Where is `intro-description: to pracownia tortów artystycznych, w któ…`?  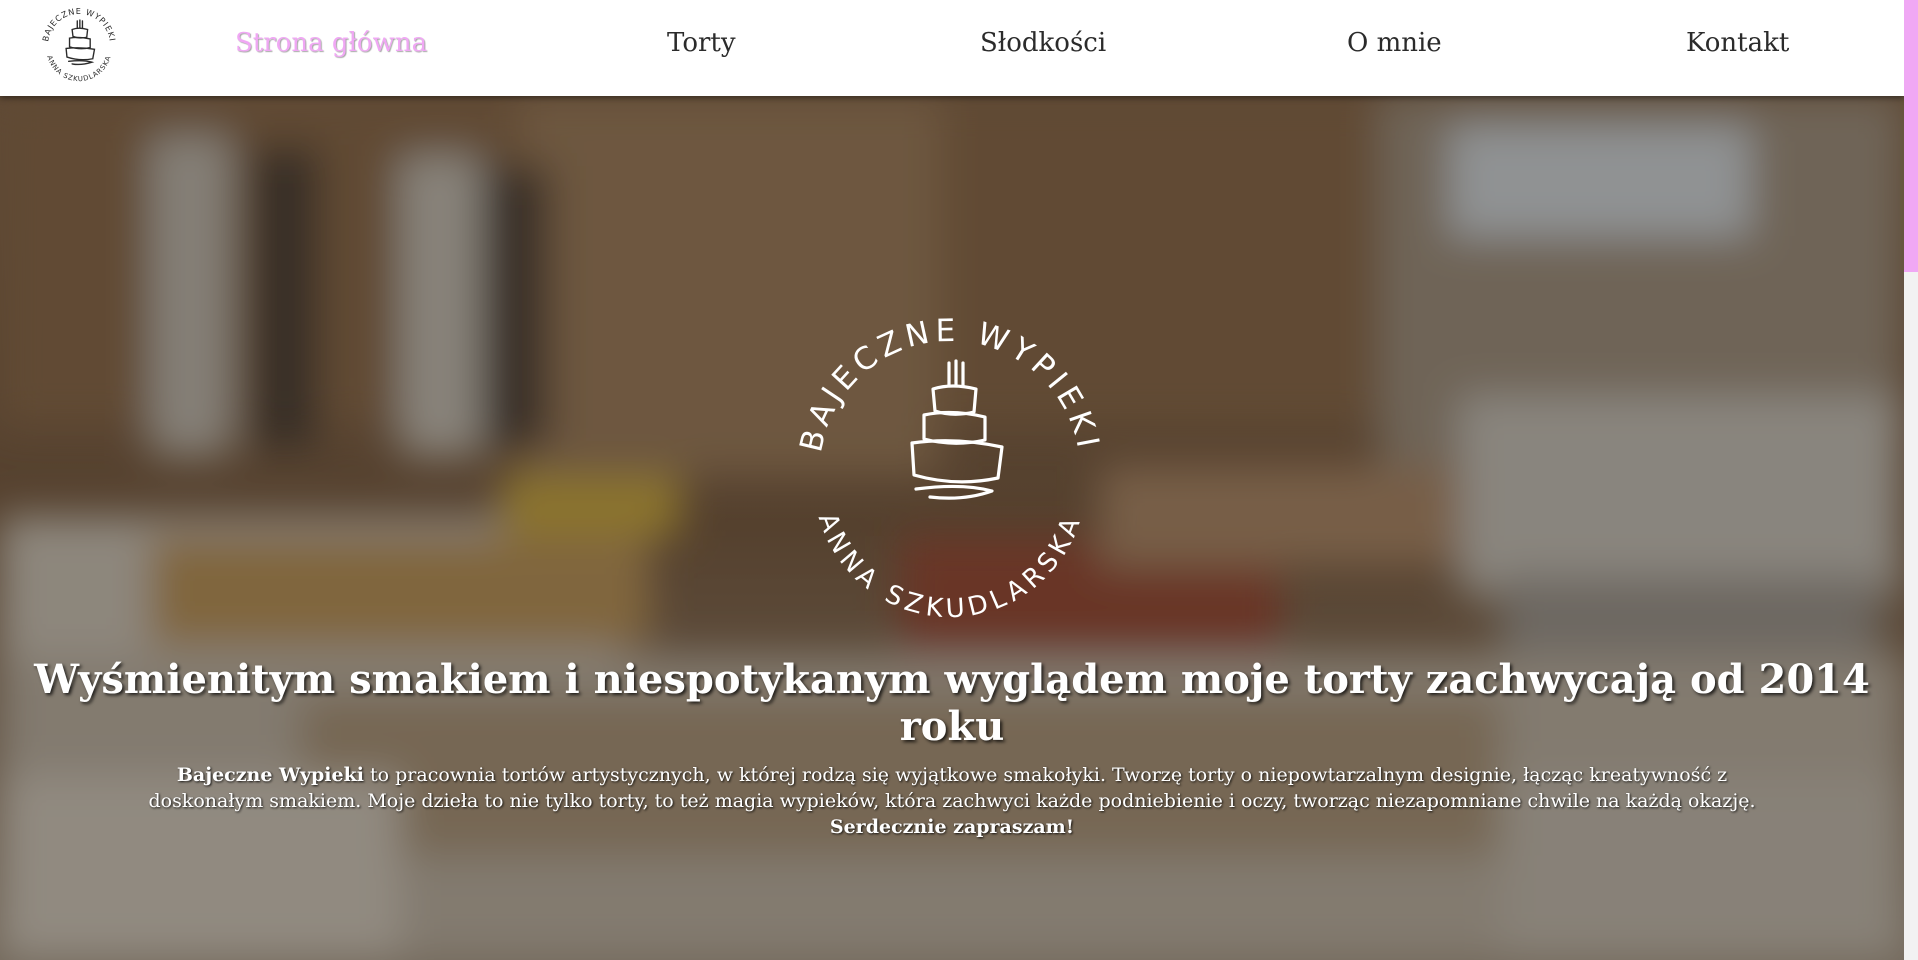
intro-description: to pracownia tortów artystycznych, w któ… is located at coordinates (952, 788).